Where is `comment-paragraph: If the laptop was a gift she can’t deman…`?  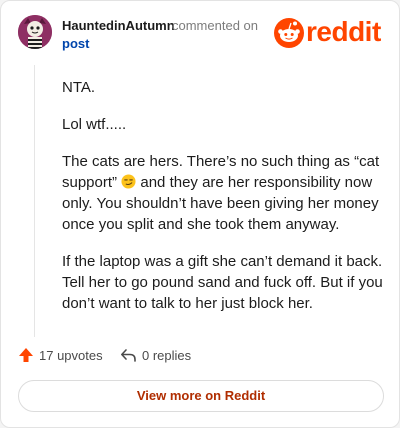 comment-paragraph: If the laptop was a gift she can’t deman… is located at coordinates (222, 282).